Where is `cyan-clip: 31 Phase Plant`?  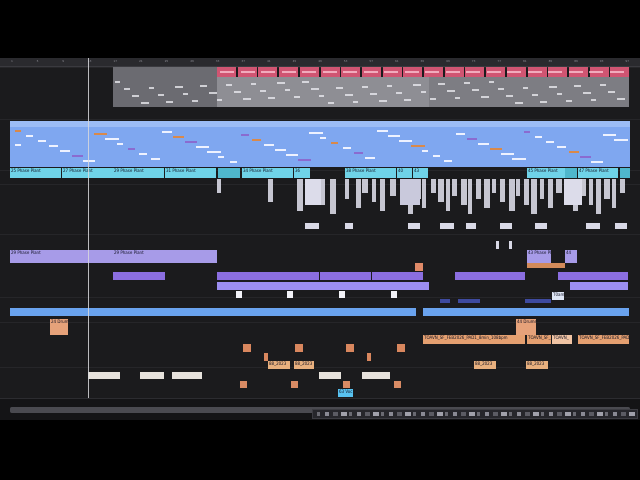
cyan-clip: 31 Phase Plant is located at coordinates (190, 173).